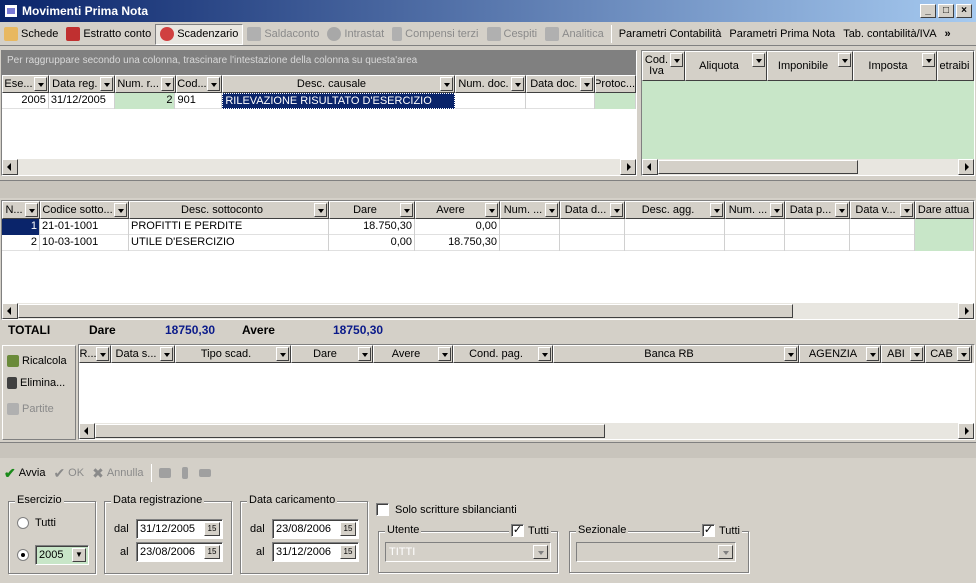 The height and width of the screenshot is (583, 976). Describe the element at coordinates (561, 84) in the screenshot. I see `col-data-doc: Data doc.` at that location.